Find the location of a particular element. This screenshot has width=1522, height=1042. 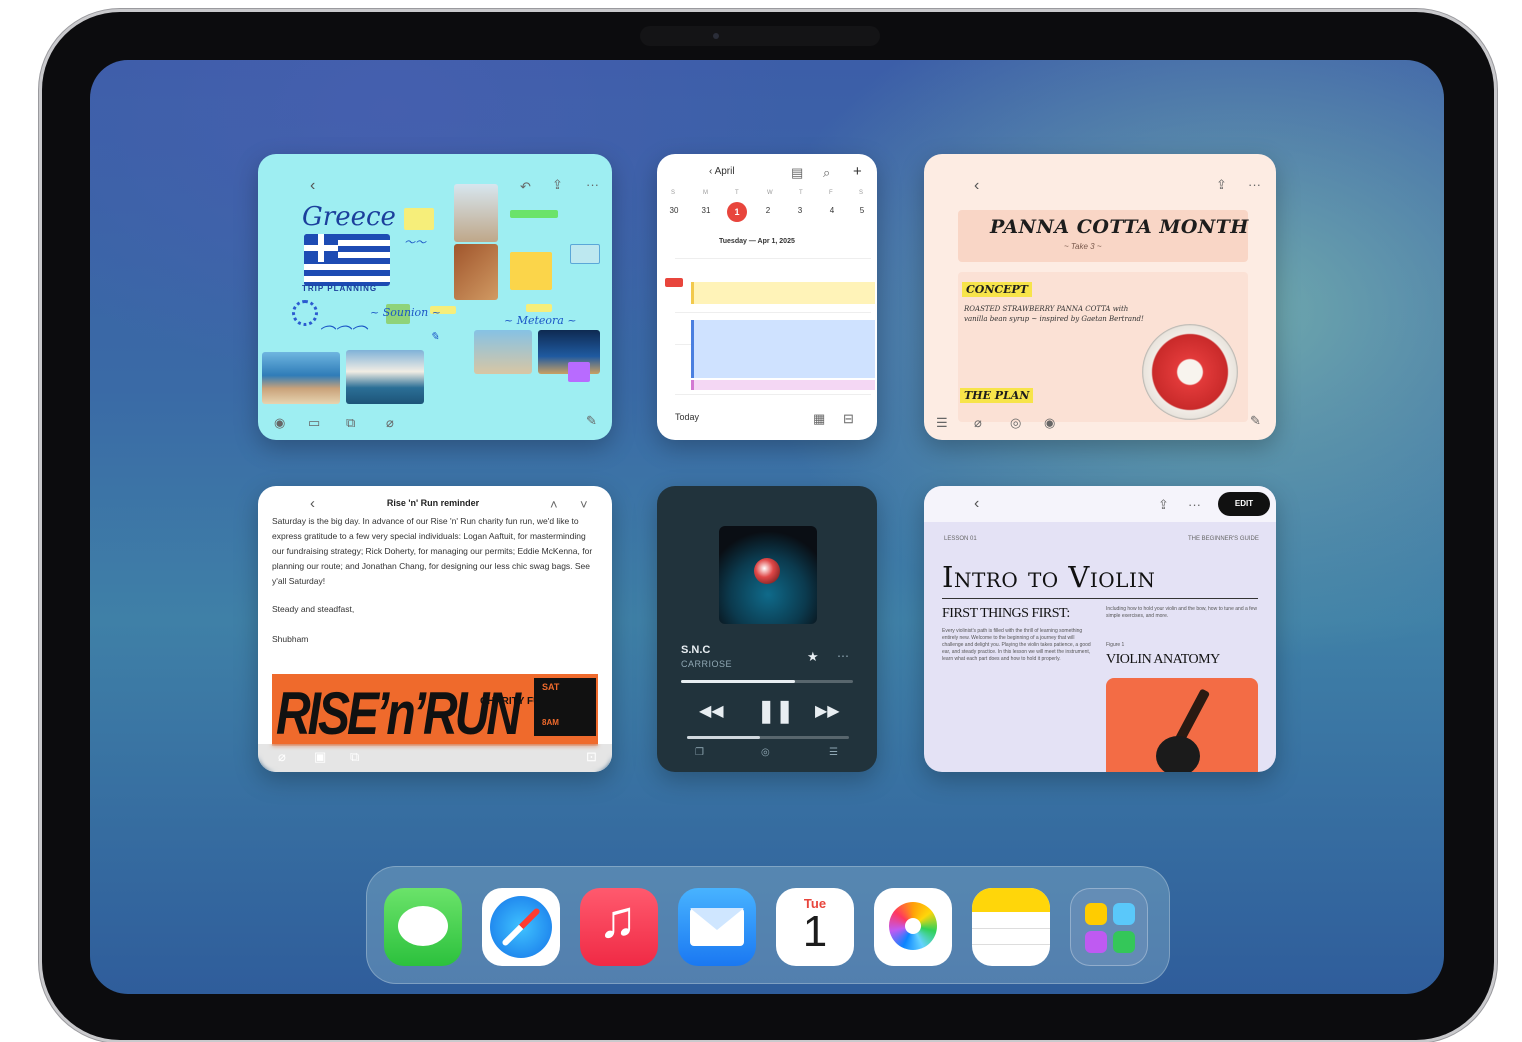

camera-icon: ▣ is located at coordinates (320, 756).